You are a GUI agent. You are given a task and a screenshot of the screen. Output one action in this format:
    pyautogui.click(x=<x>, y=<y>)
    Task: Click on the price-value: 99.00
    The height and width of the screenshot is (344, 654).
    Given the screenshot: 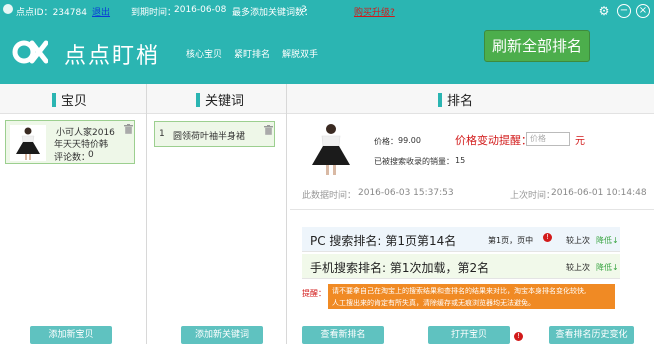 What is the action you would take?
    pyautogui.click(x=409, y=140)
    